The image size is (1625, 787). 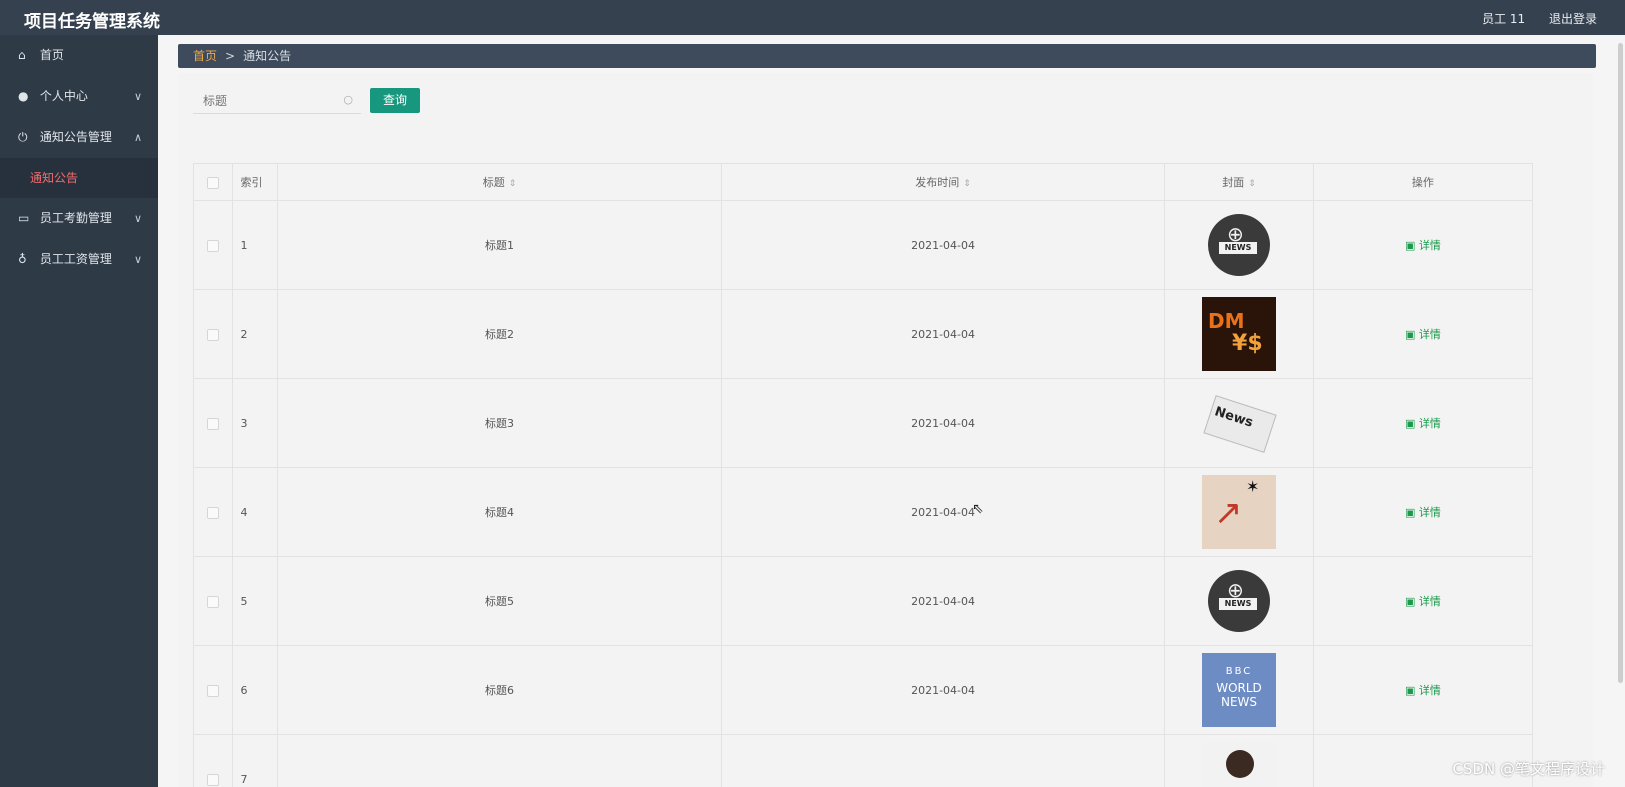 I want to click on app-title: 项目任务管理系统, so click(x=92, y=22).